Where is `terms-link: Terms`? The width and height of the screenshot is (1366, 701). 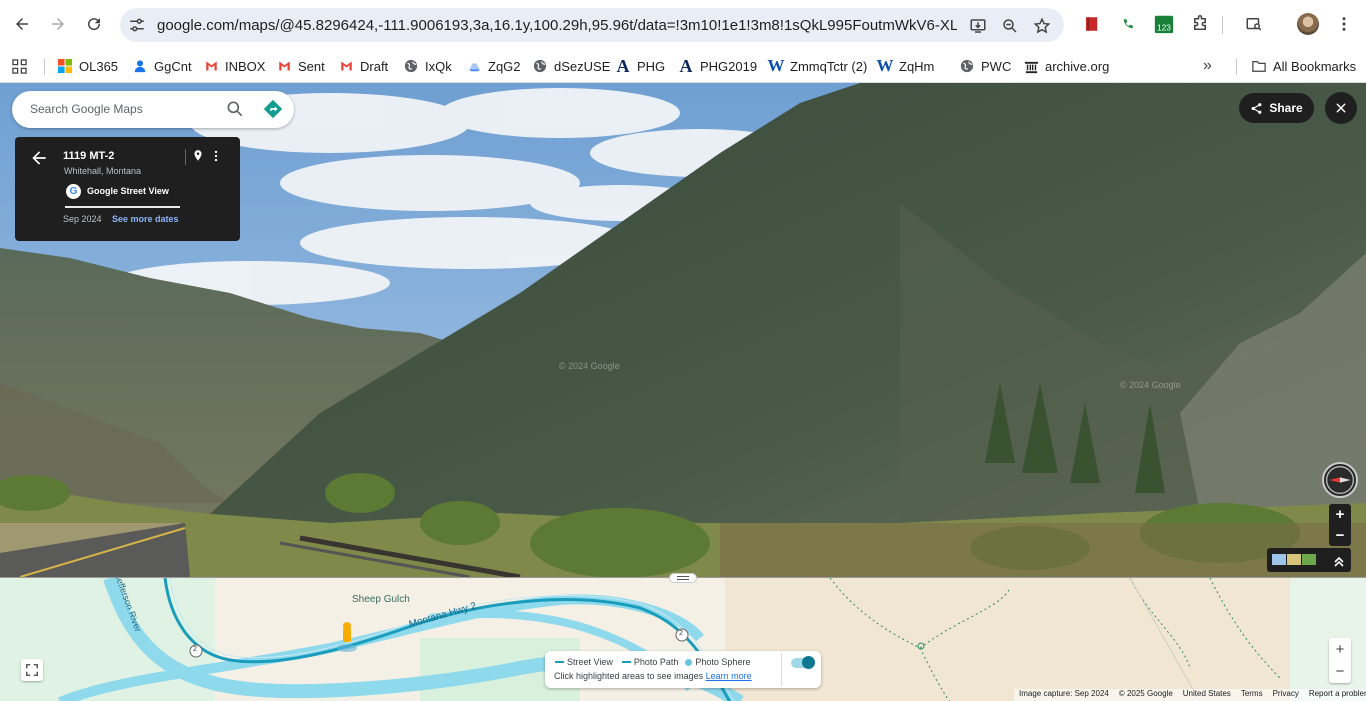 terms-link: Terms is located at coordinates (1252, 695).